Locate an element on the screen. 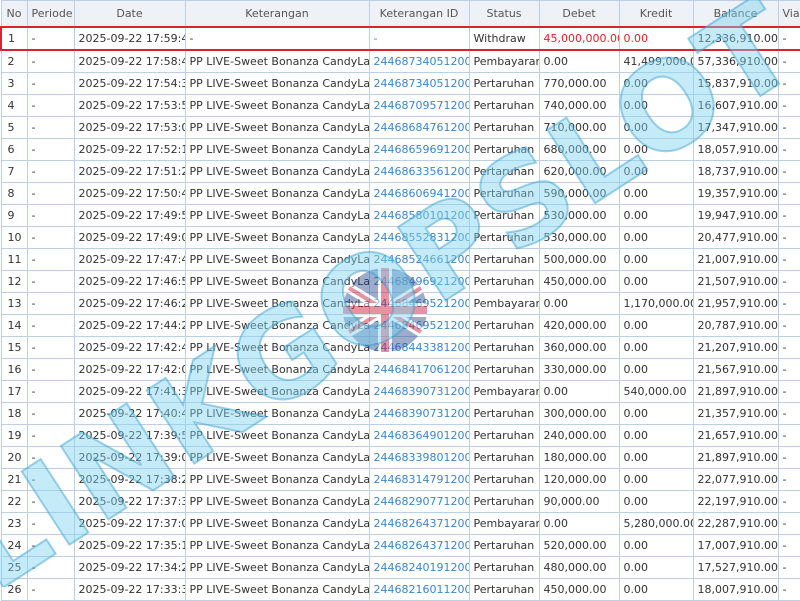 The height and width of the screenshot is (601, 800). cell-no: 12 is located at coordinates (14, 281).